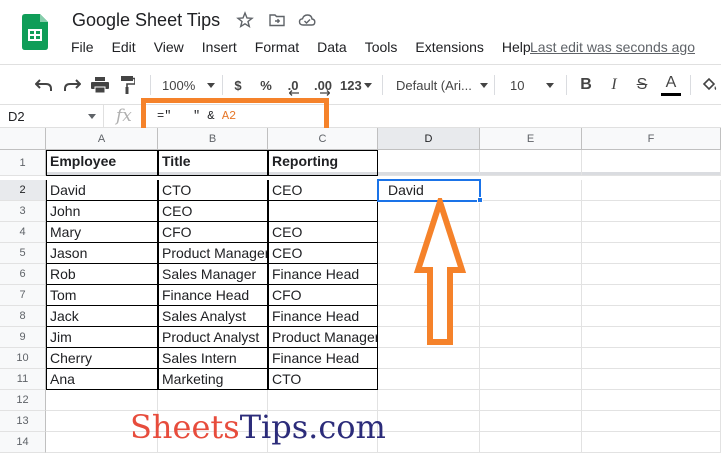 The width and height of the screenshot is (721, 467). Describe the element at coordinates (480, 200) in the screenshot. I see `fill-handle` at that location.